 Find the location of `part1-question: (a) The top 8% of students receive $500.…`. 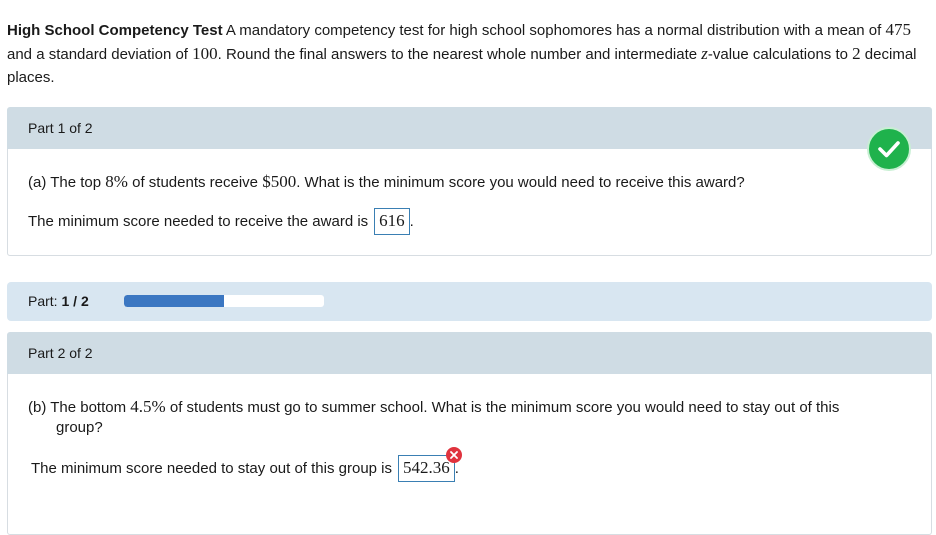

part1-question: (a) The top 8% of students receive $500.… is located at coordinates (386, 181).